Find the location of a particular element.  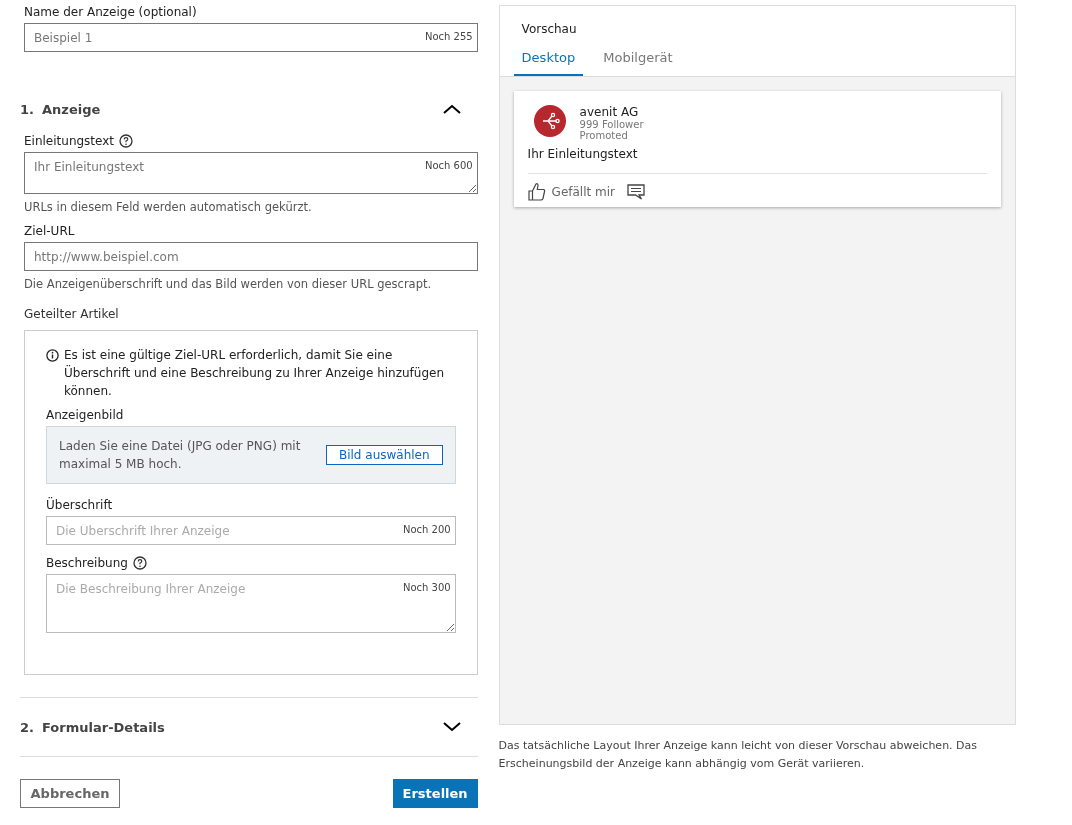

upload-text: Laden Sie eine Datei (JPG oder PNG) mit maximal 5 MB hoch. is located at coordinates (180, 455).